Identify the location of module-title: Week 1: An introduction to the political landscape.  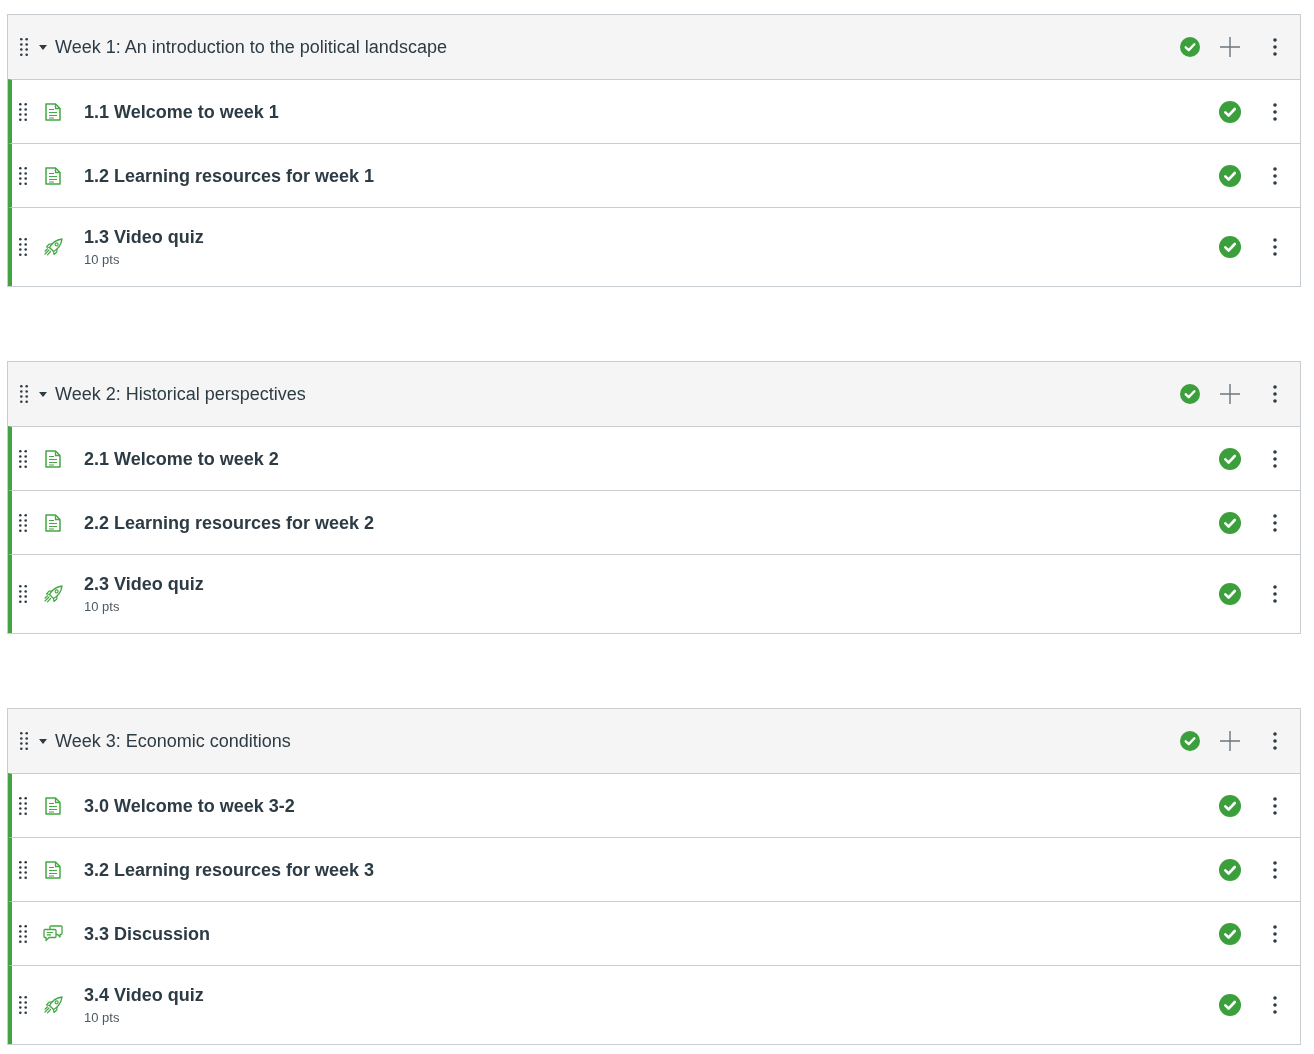
(251, 47).